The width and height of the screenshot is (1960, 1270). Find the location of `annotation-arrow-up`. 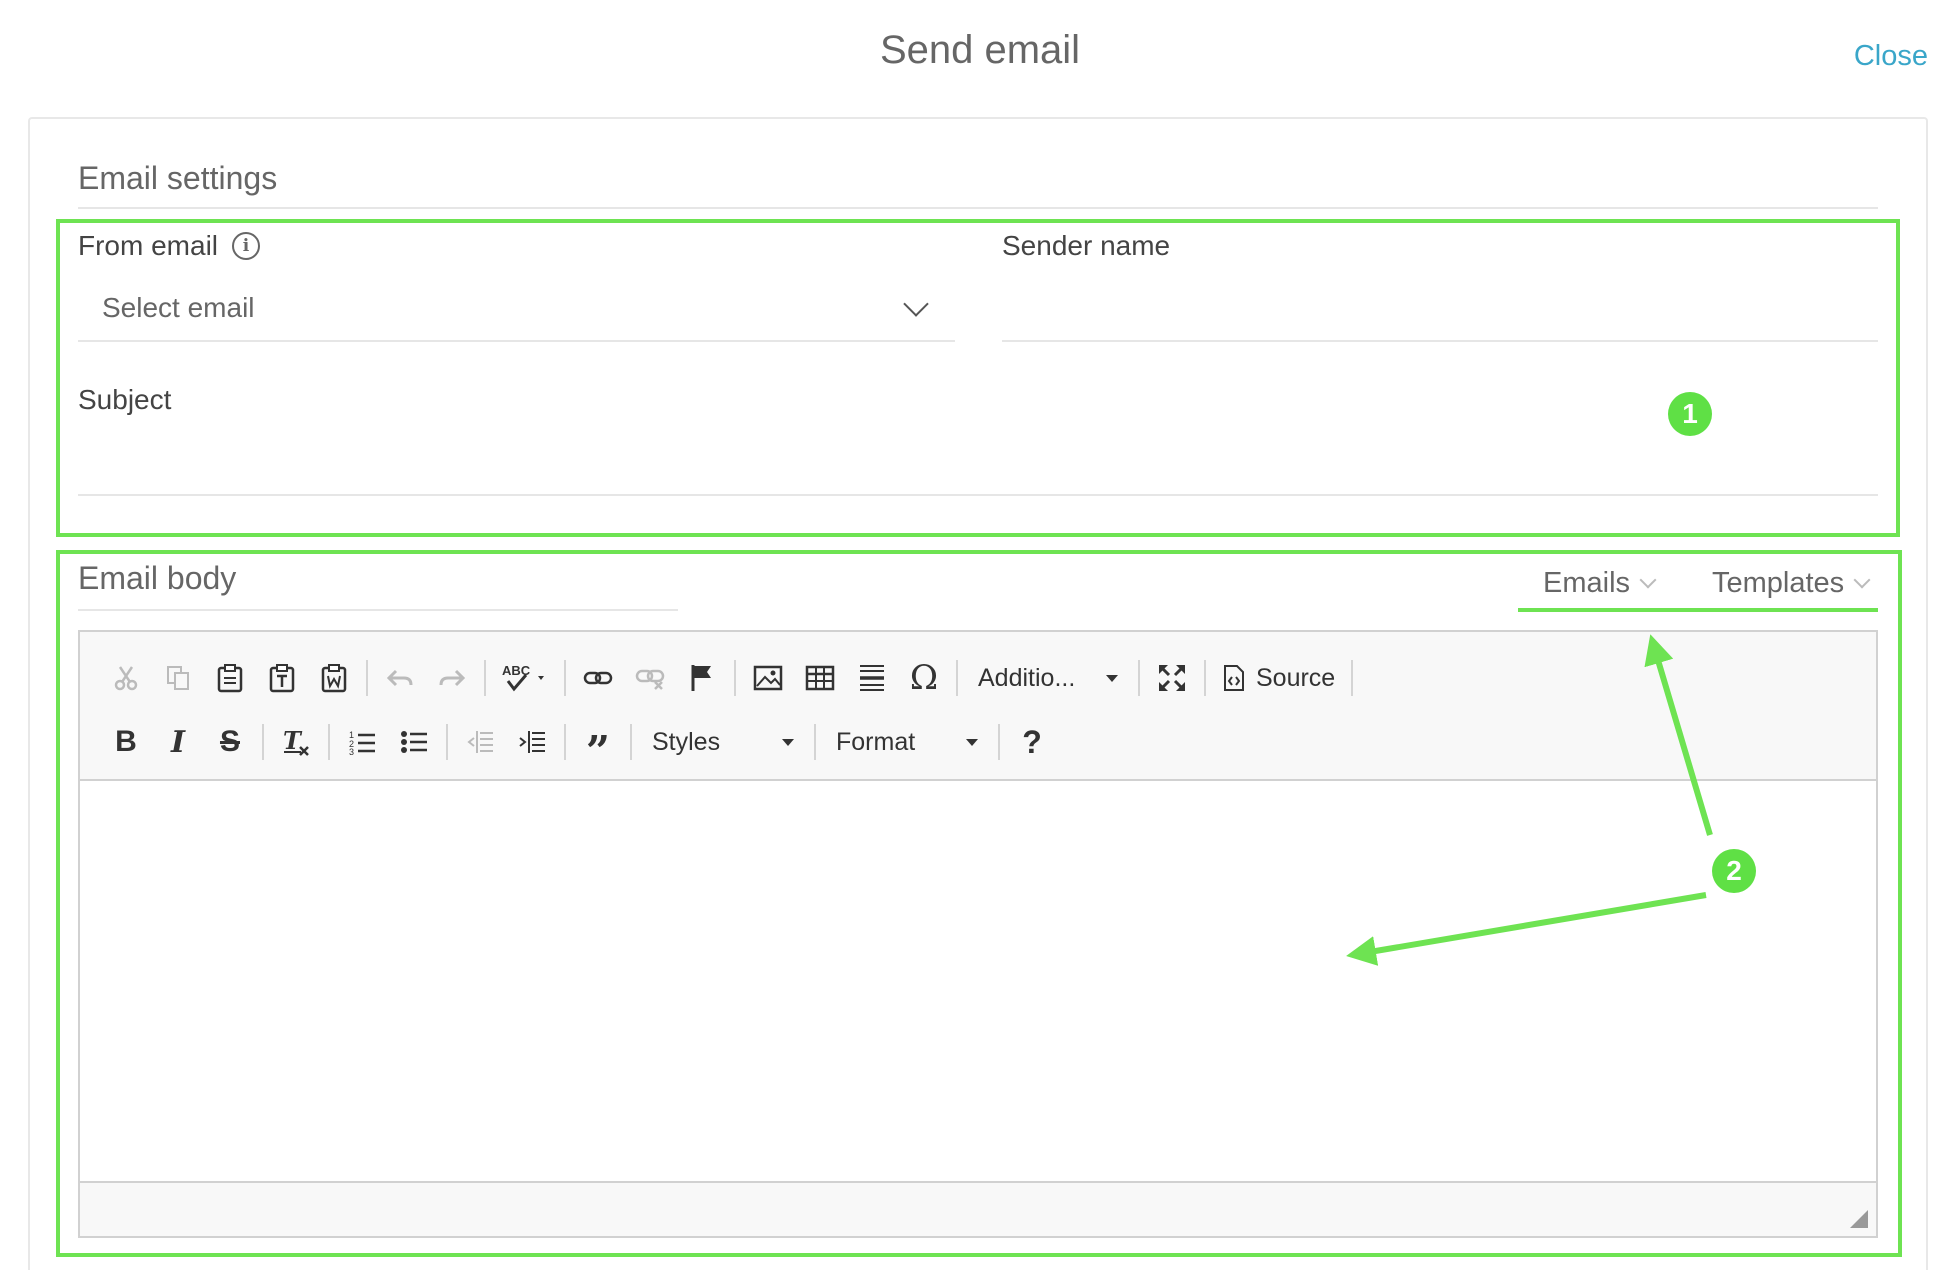

annotation-arrow-up is located at coordinates (1678, 735).